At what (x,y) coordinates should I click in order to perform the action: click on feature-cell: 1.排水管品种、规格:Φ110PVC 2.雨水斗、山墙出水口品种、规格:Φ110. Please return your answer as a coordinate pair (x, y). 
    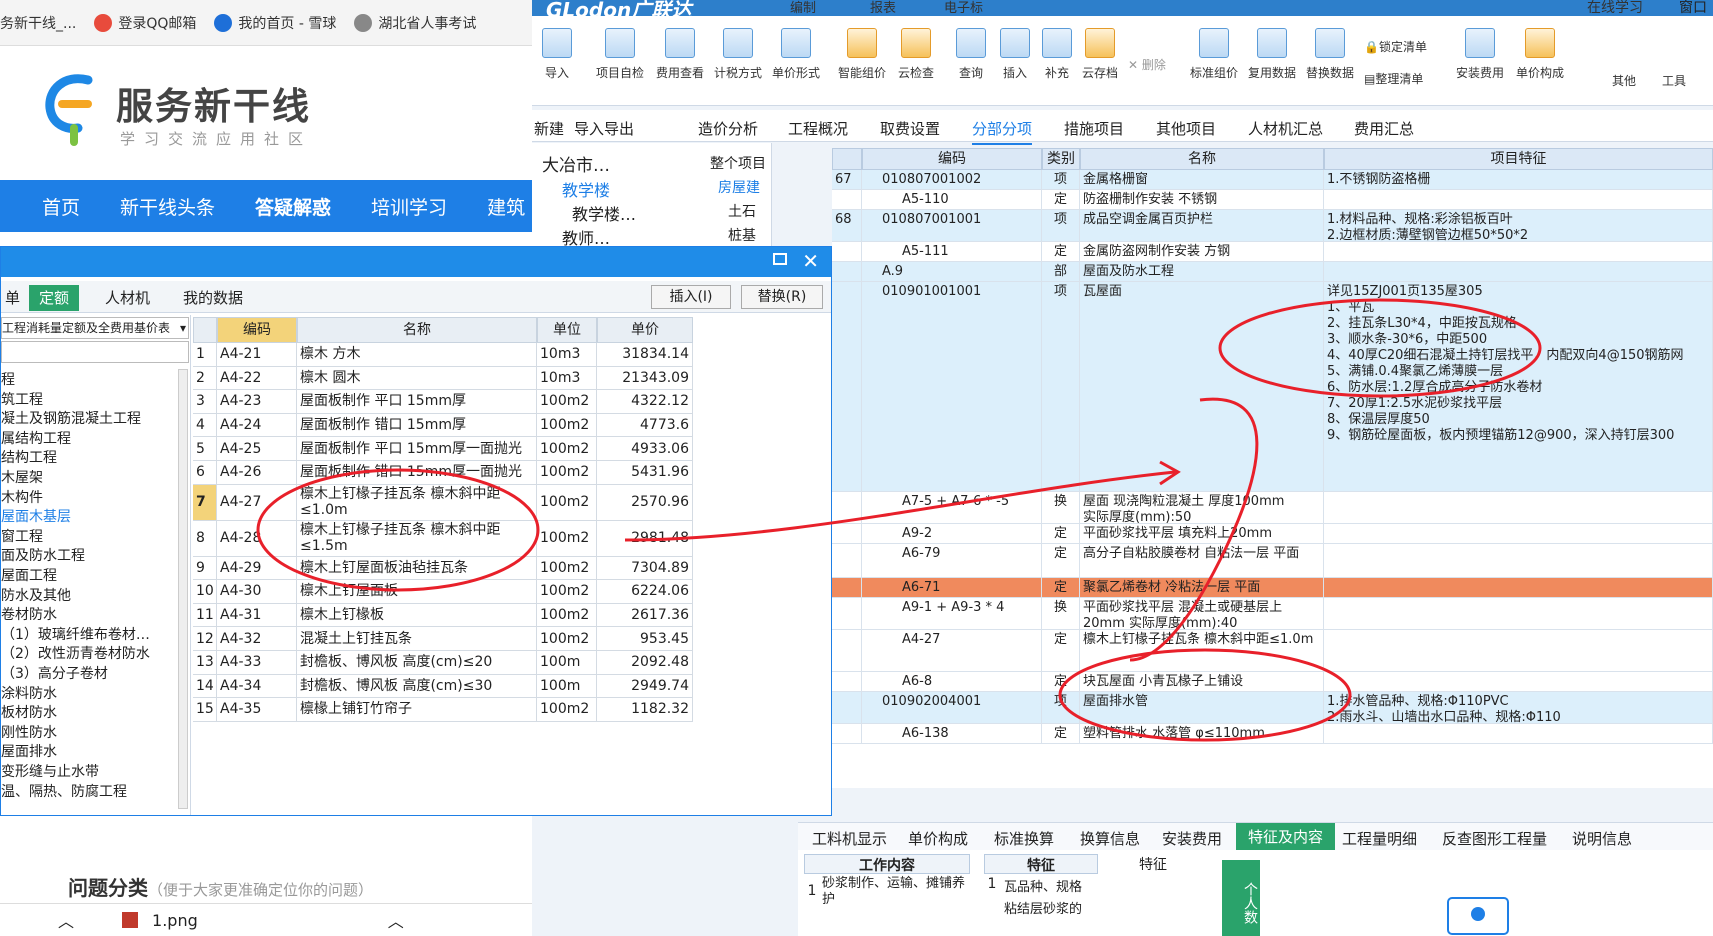
    Looking at the image, I should click on (1518, 707).